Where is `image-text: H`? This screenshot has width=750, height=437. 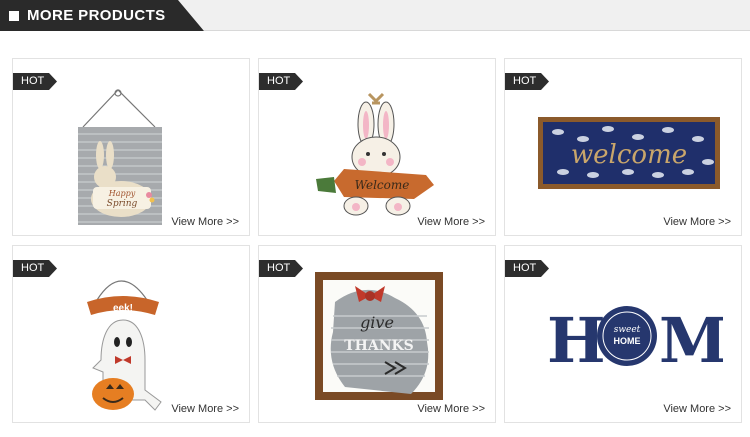 image-text: H is located at coordinates (576, 336).